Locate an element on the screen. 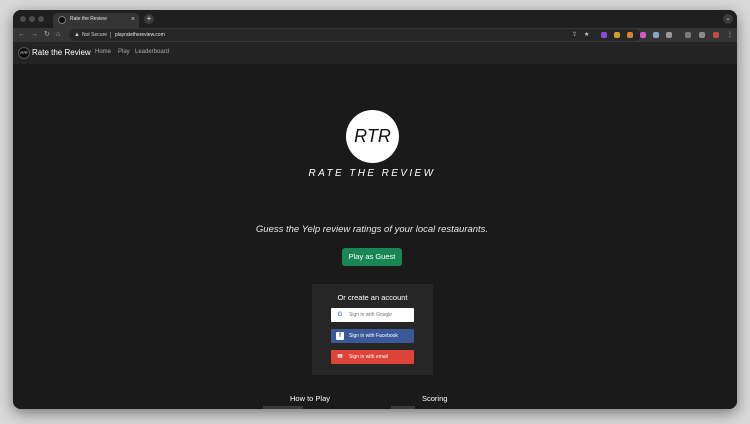 The width and height of the screenshot is (750, 424). tab-close-icon: × is located at coordinates (133, 19).